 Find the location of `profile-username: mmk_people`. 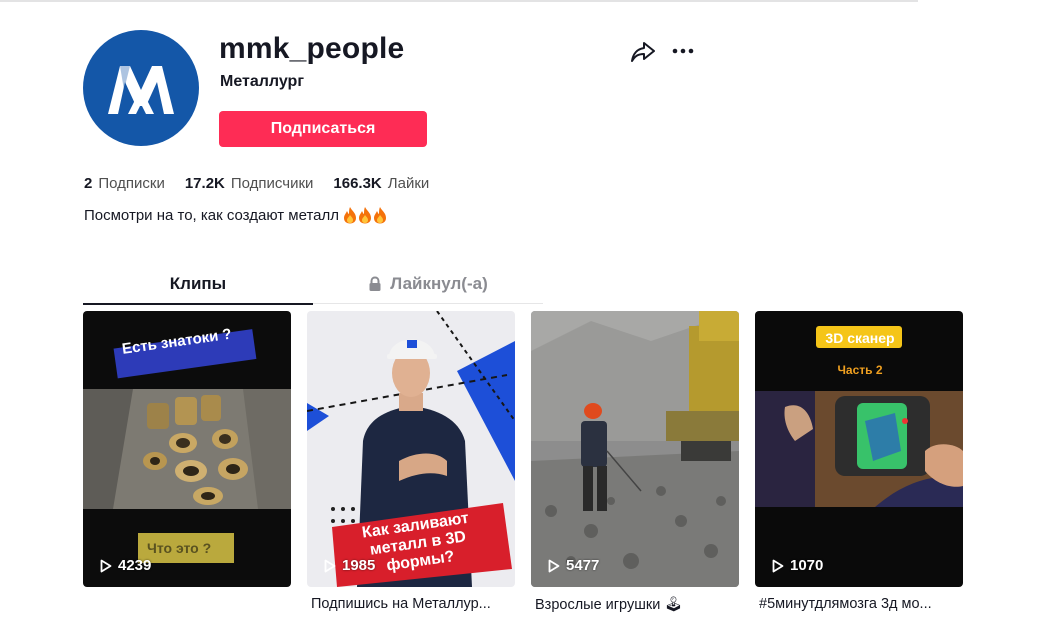

profile-username: mmk_people is located at coordinates (312, 48).